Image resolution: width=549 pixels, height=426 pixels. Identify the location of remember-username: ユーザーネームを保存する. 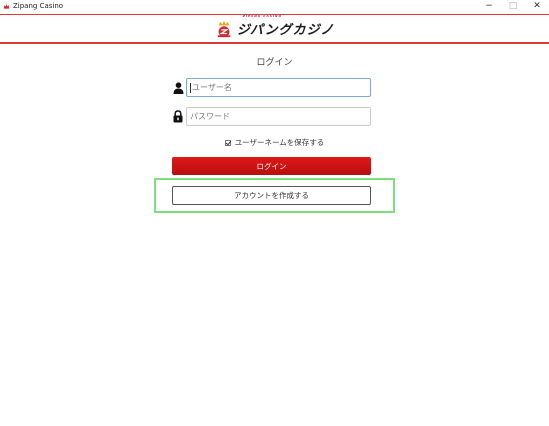
(274, 142).